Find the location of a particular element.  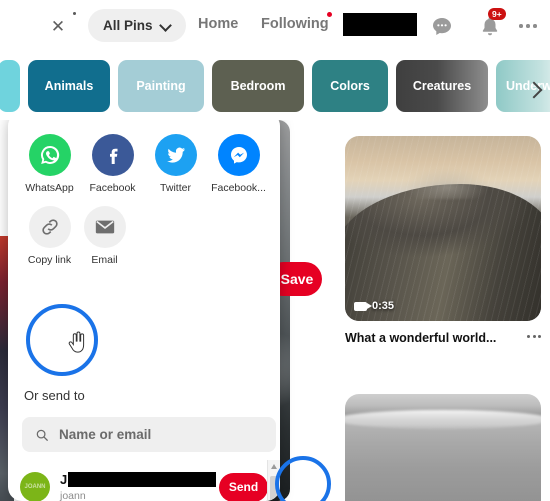

search-icon is located at coordinates (42, 435).